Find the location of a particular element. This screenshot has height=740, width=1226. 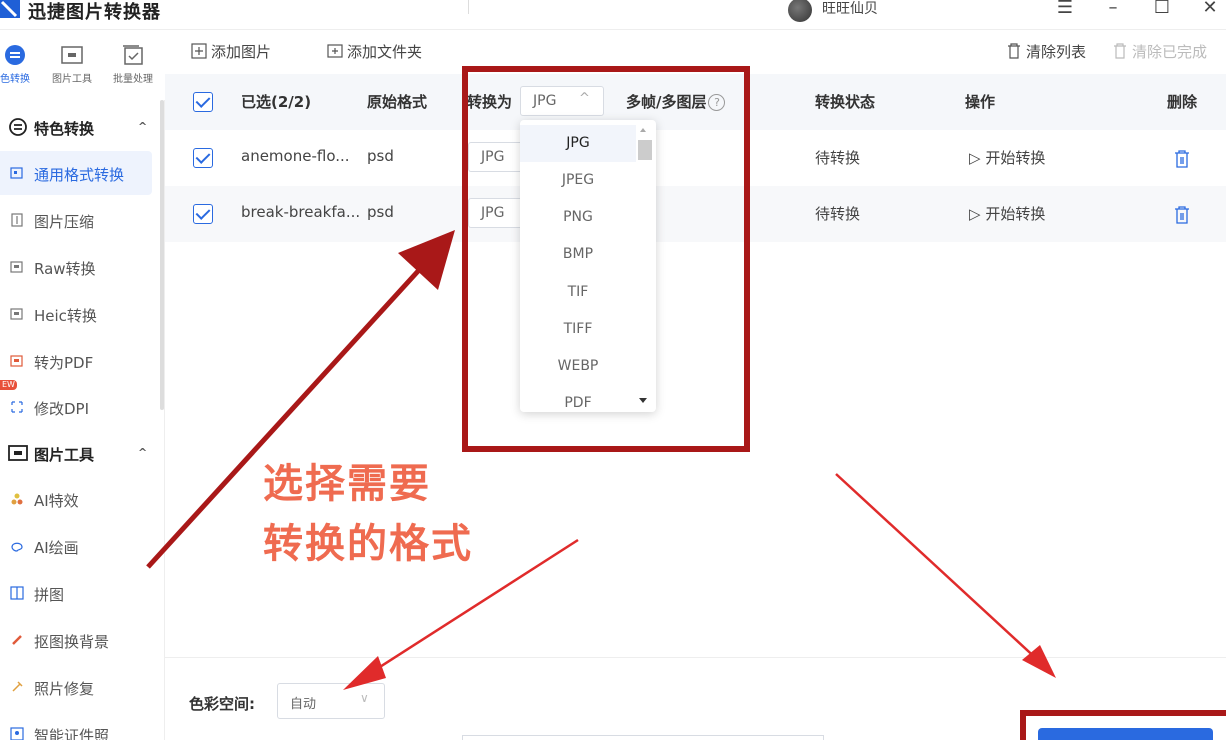

clear-list-button: 清除列表 is located at coordinates (1046, 51).